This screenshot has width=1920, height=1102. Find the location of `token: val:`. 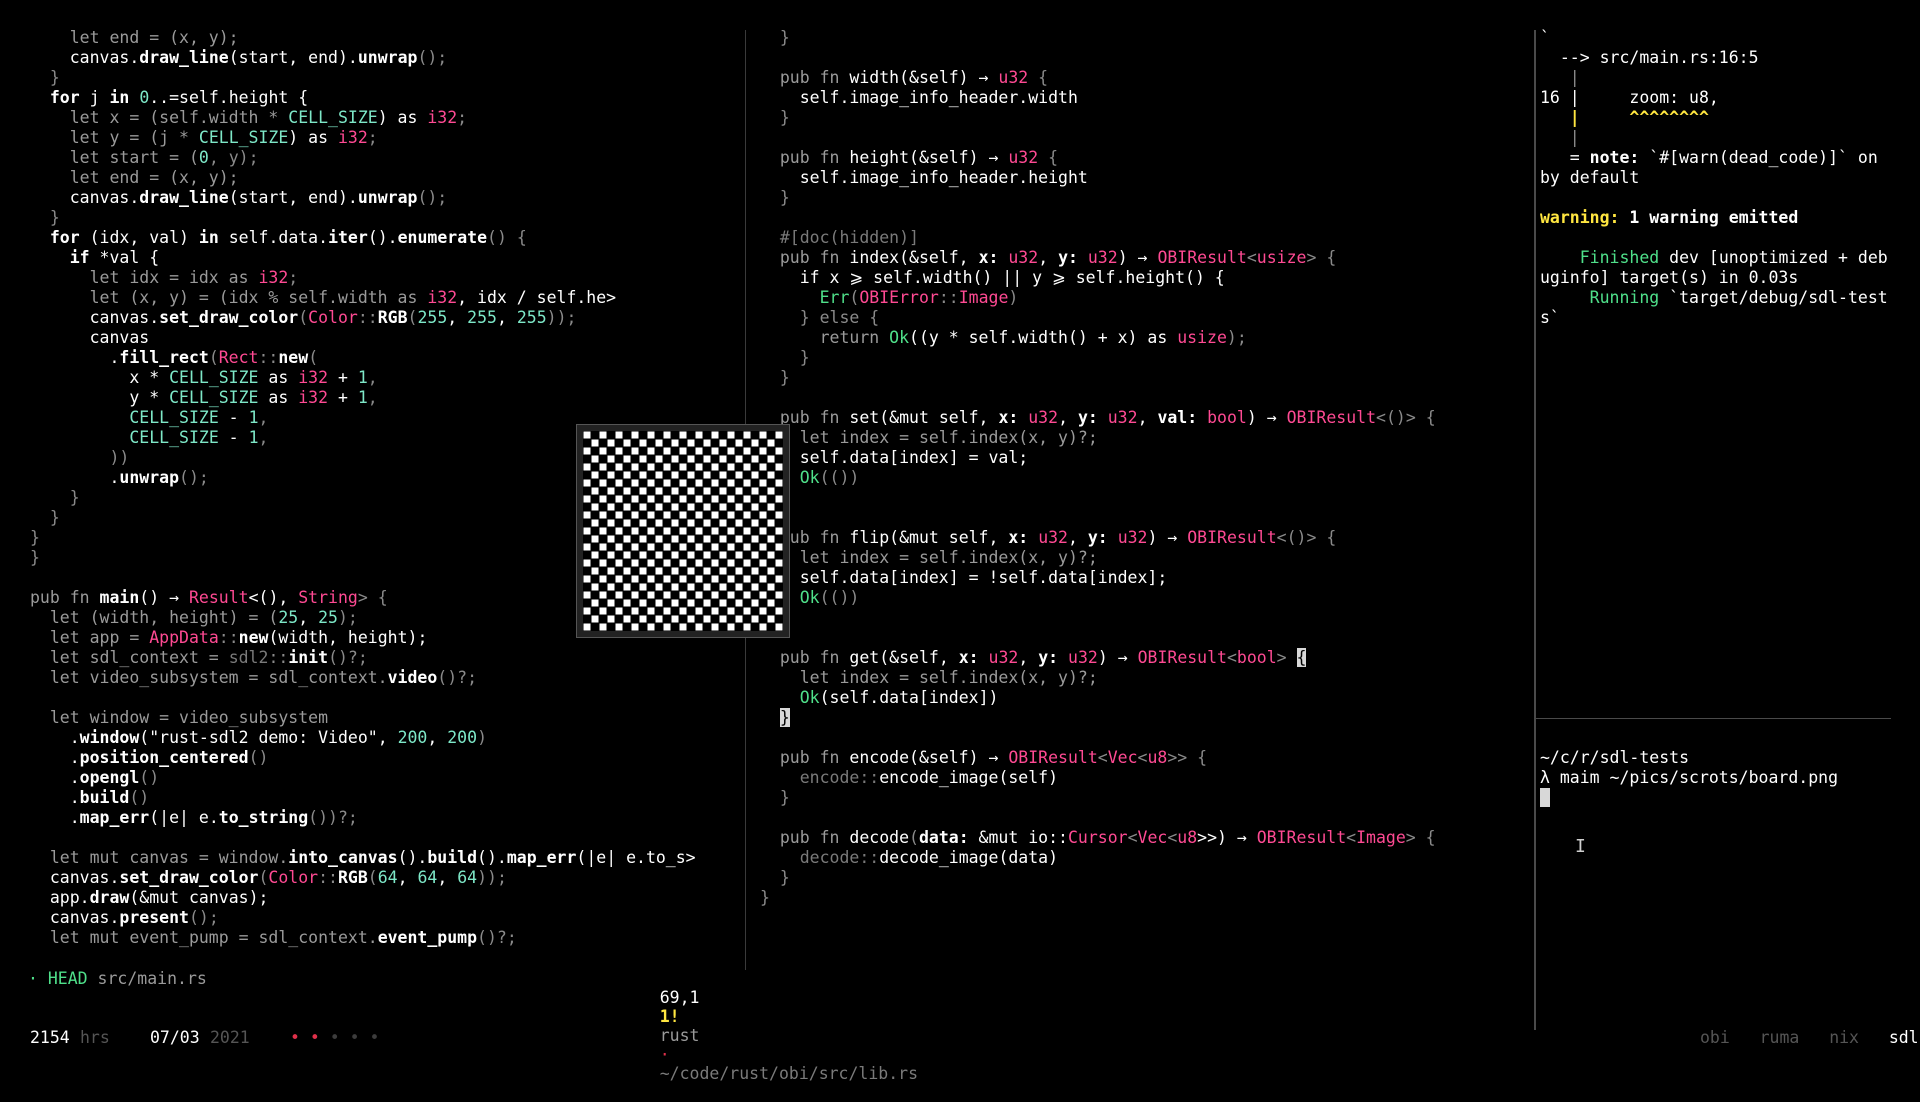

token: val: is located at coordinates (1177, 417).